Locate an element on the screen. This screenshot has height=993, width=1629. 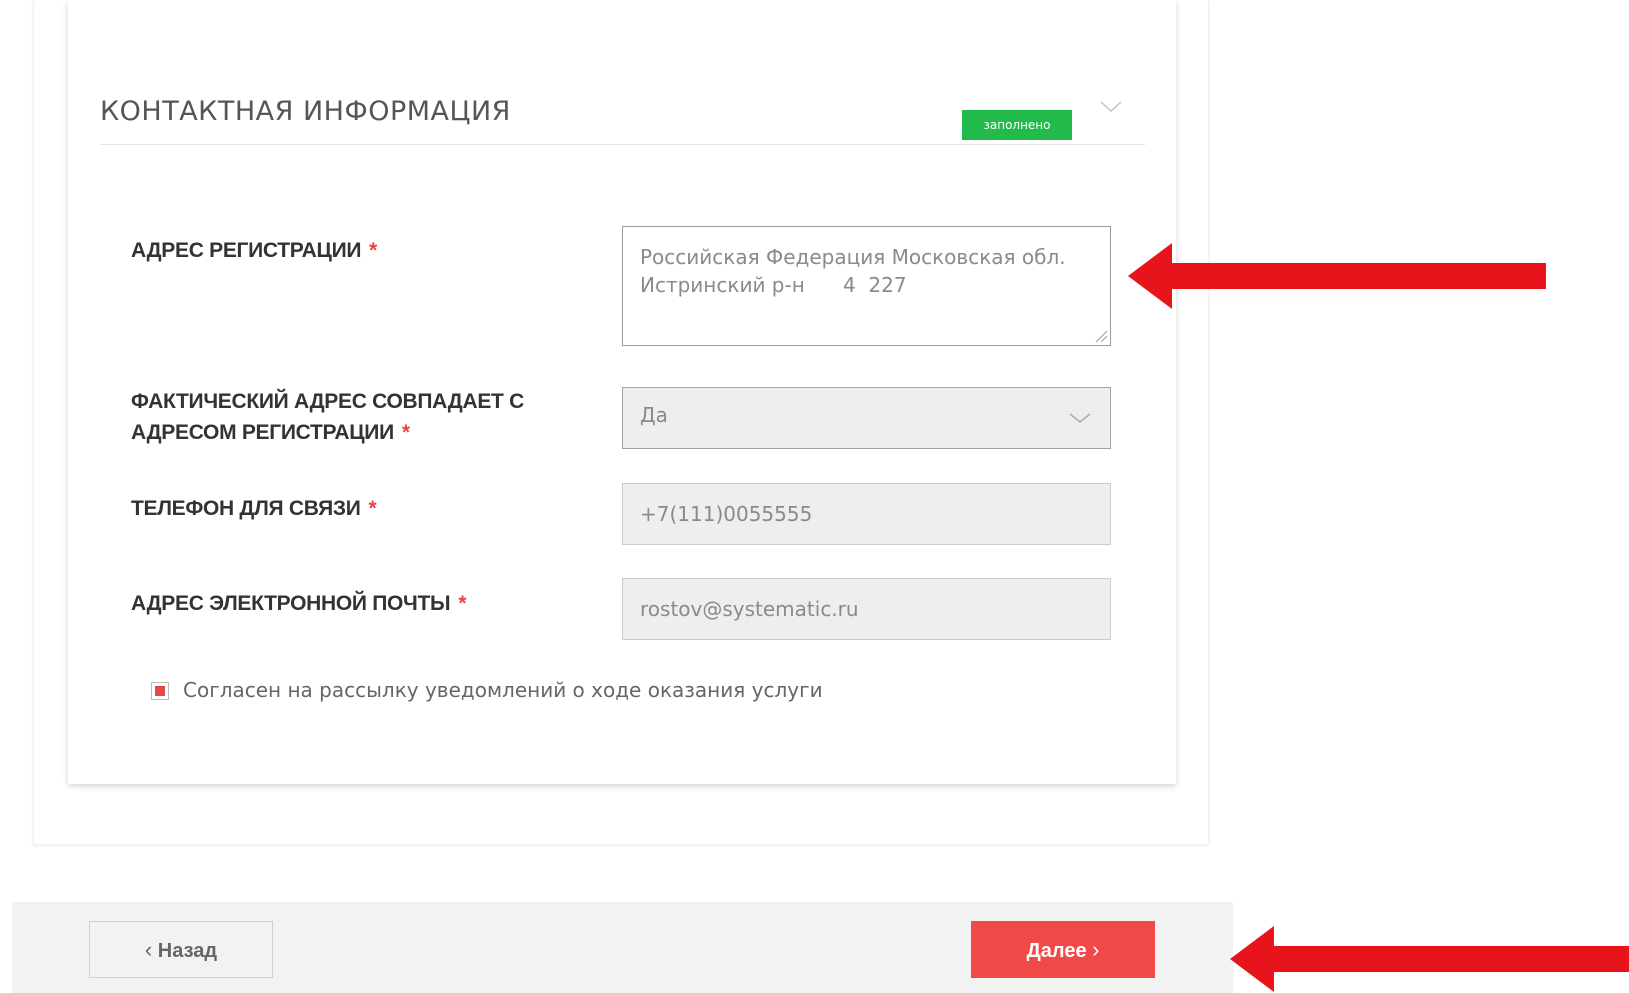
back-button: ‹ Назад is located at coordinates (181, 949).